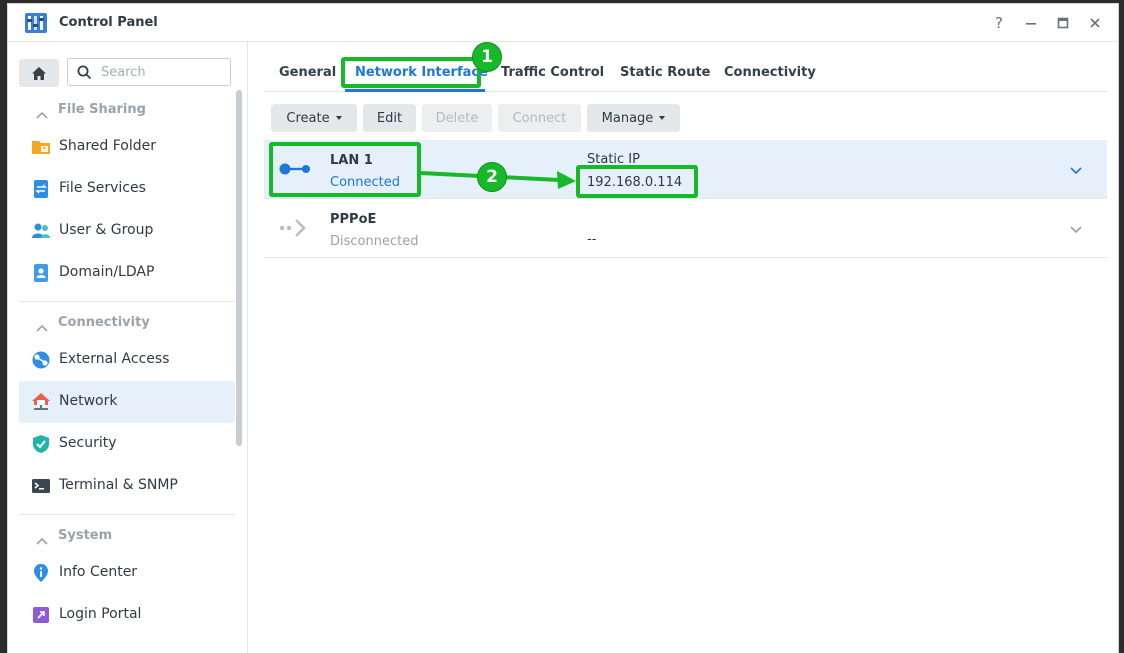 The height and width of the screenshot is (653, 1124). What do you see at coordinates (415, 90) in the screenshot?
I see `active-tab-indicator` at bounding box center [415, 90].